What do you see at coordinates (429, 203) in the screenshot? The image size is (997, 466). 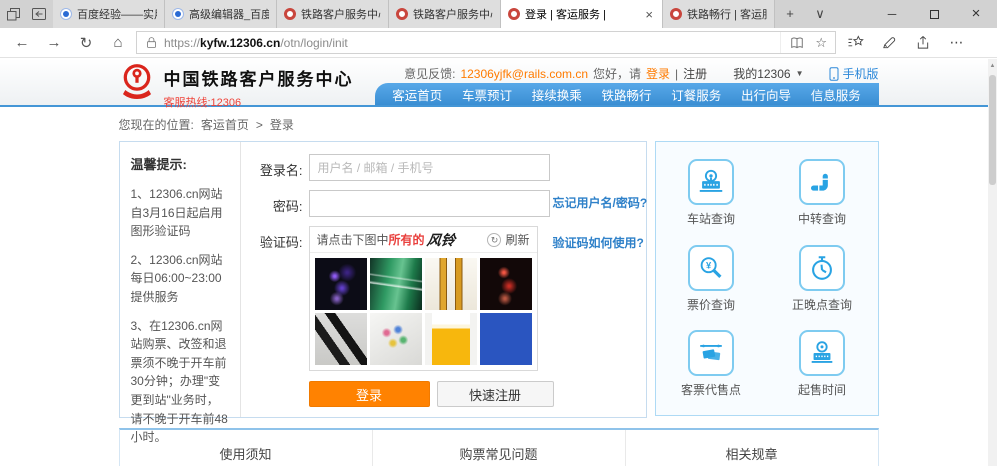 I see `password-input` at bounding box center [429, 203].